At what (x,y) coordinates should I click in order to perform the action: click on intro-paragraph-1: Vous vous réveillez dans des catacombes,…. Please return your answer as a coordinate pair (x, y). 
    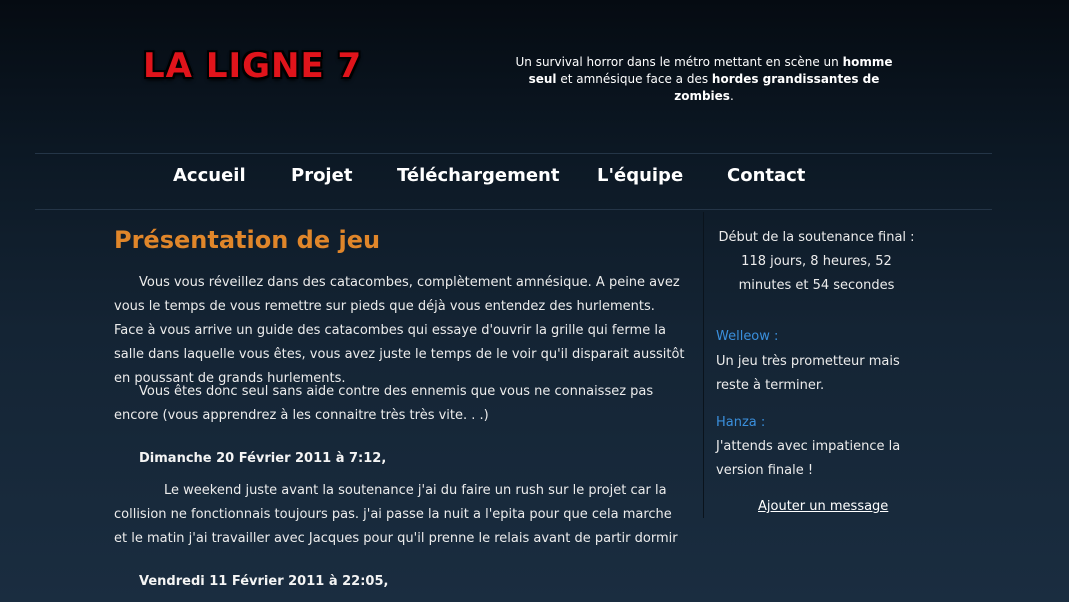
    Looking at the image, I should click on (399, 330).